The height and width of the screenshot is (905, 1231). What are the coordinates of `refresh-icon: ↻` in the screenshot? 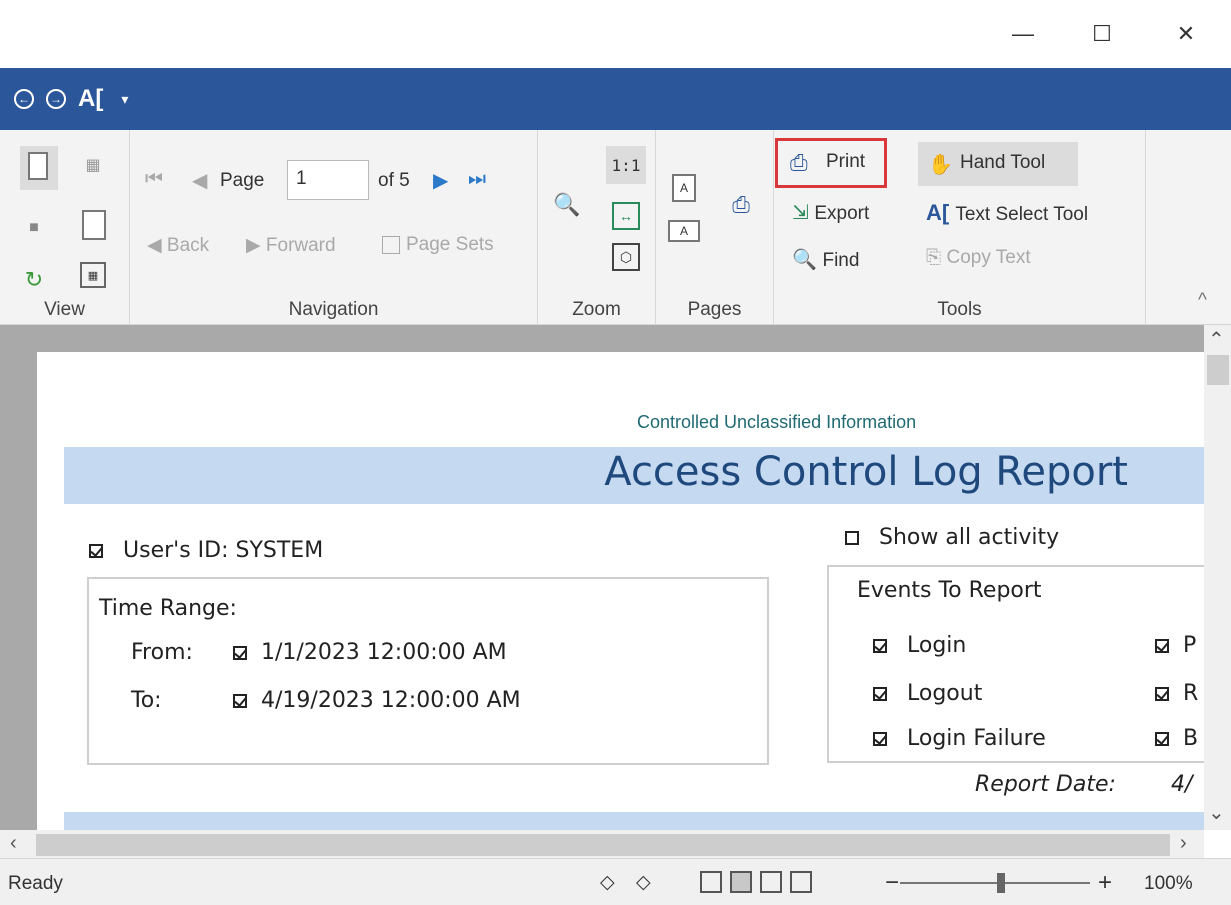 It's located at (34, 279).